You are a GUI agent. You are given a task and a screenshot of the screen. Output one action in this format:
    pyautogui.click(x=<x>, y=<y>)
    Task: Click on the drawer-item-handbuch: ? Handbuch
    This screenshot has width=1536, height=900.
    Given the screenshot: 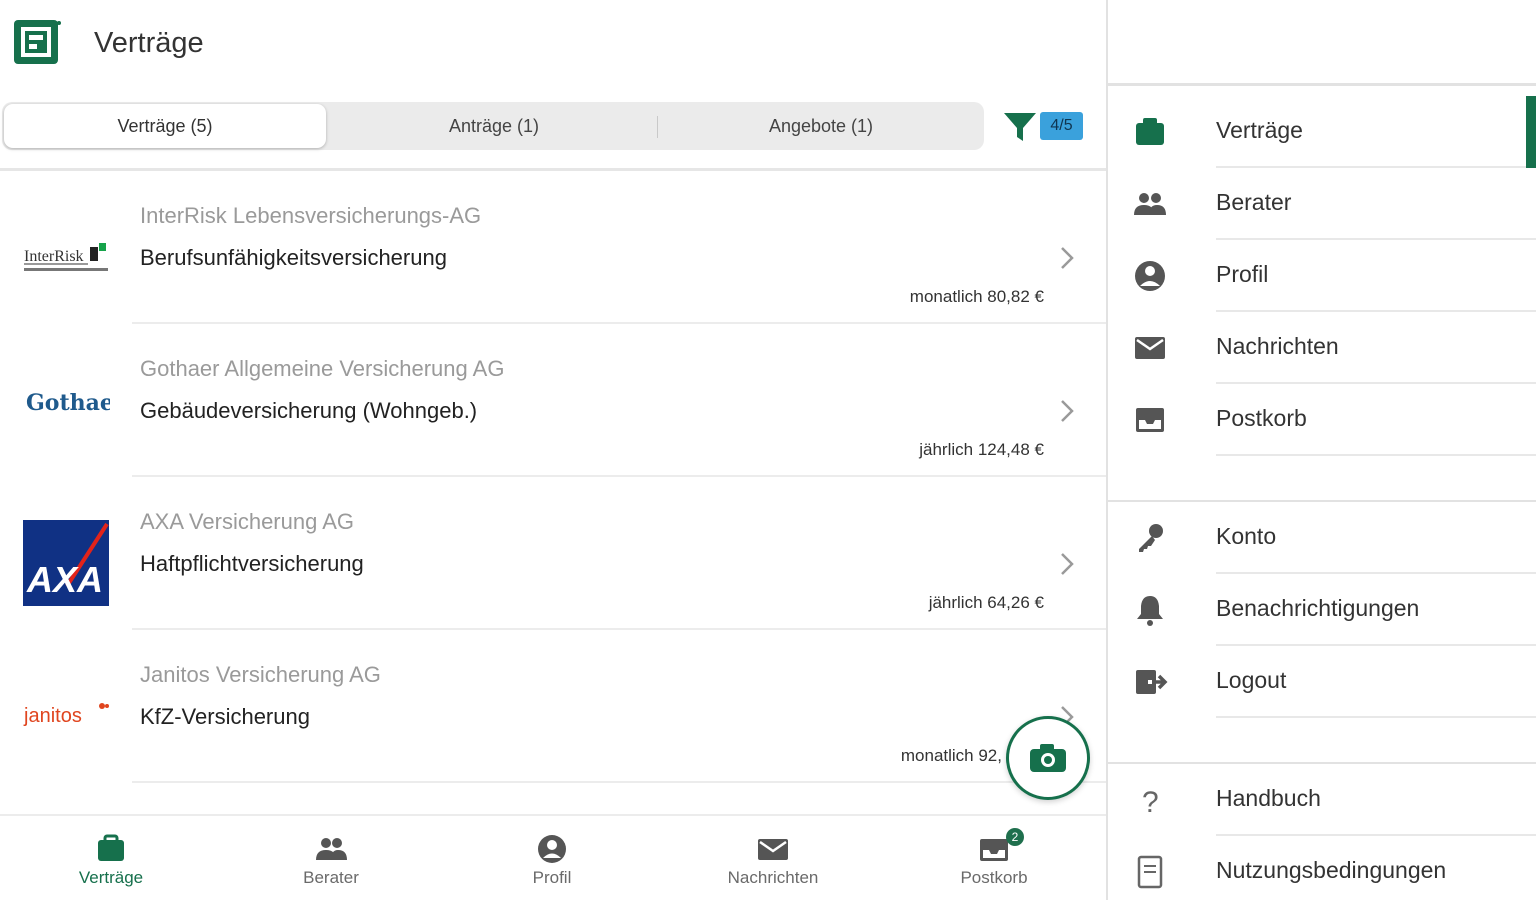 What is the action you would take?
    pyautogui.click(x=1322, y=800)
    